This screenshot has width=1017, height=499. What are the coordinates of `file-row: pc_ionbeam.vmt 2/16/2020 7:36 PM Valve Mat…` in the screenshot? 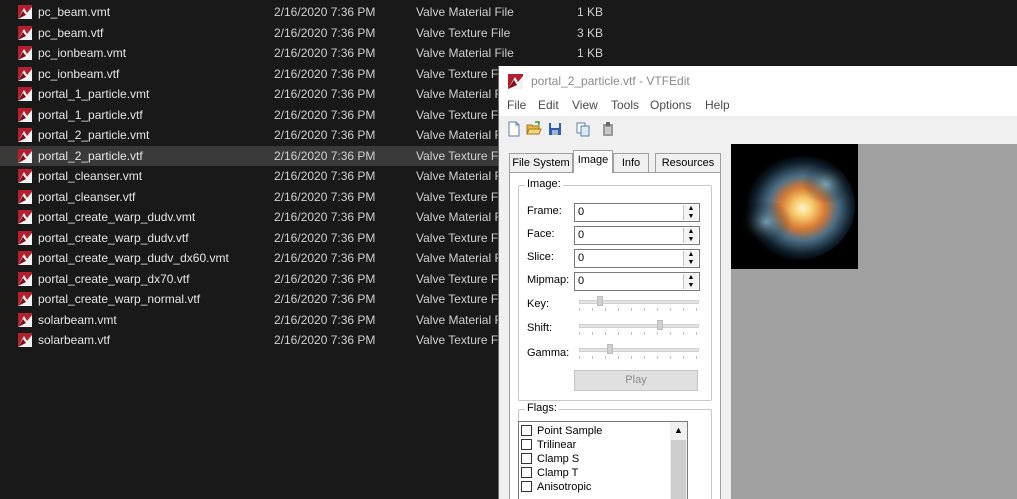 It's located at (508, 53).